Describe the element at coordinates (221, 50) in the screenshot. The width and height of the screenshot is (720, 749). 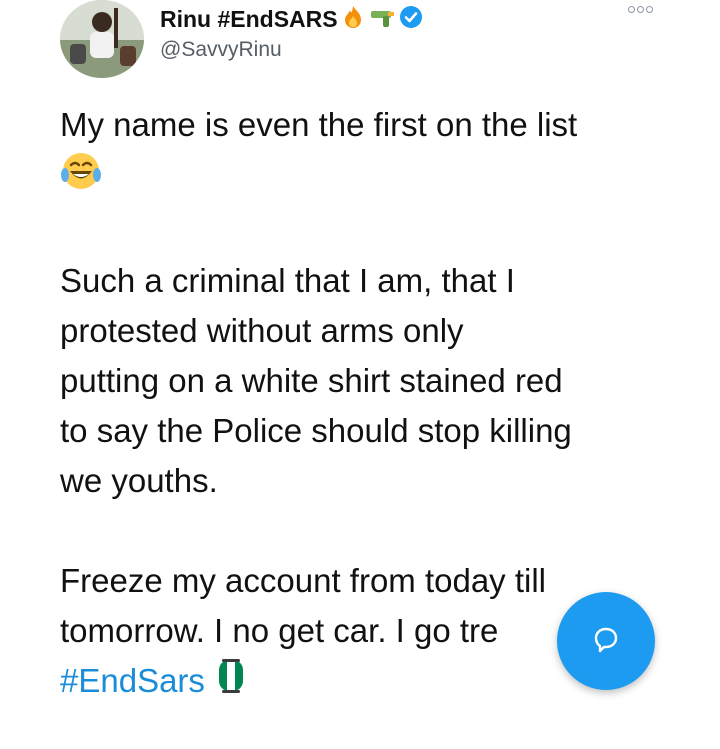
I see `author-handle: @SavvyRinu` at that location.